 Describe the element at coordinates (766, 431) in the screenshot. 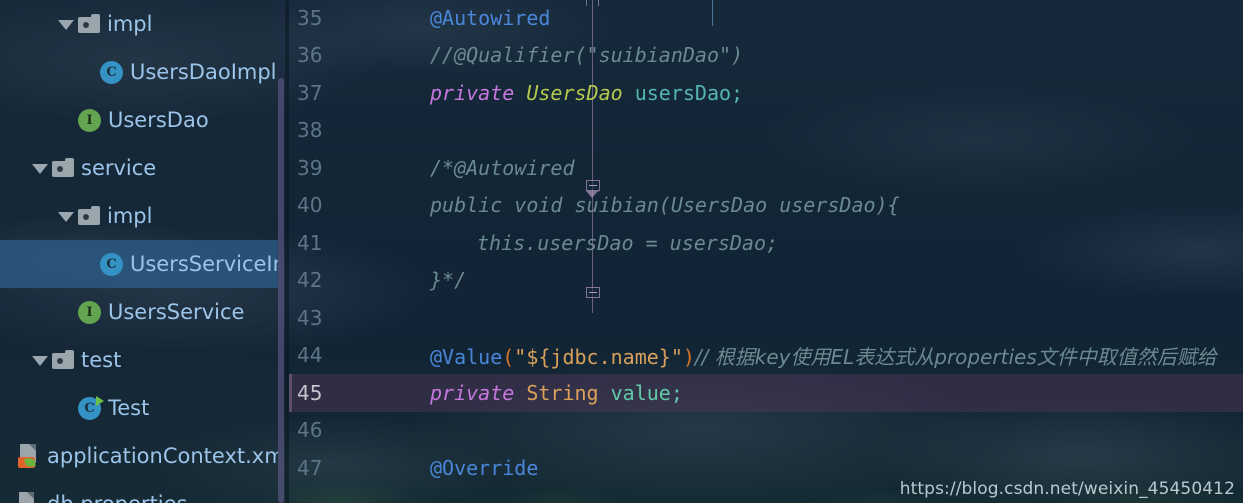

I see `code-line-46: 46` at that location.